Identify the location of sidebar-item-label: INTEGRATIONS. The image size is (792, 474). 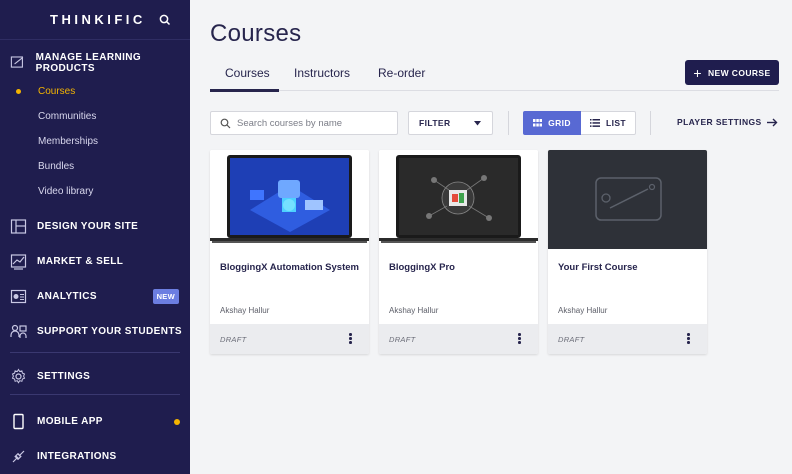
(77, 456).